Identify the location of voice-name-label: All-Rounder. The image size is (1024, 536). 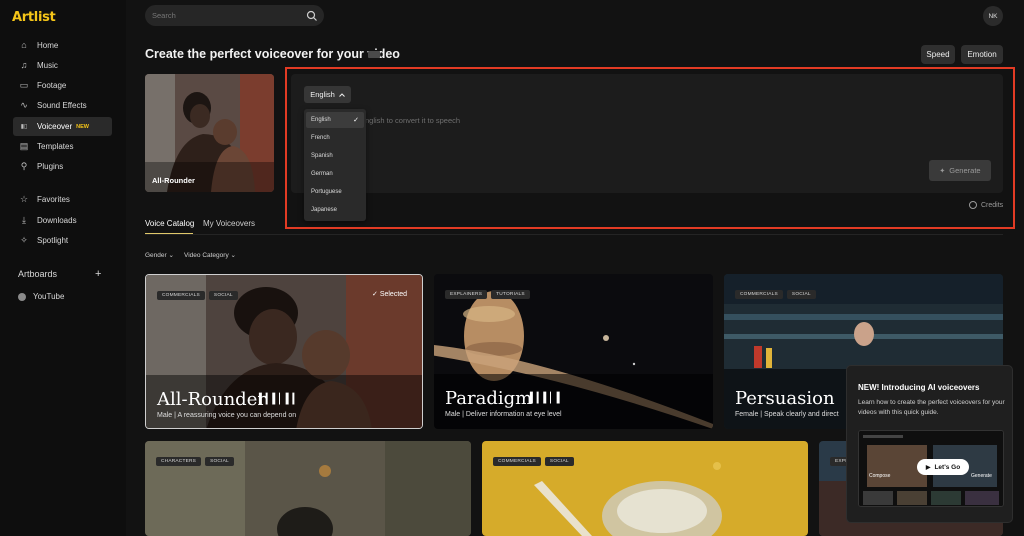
(173, 180).